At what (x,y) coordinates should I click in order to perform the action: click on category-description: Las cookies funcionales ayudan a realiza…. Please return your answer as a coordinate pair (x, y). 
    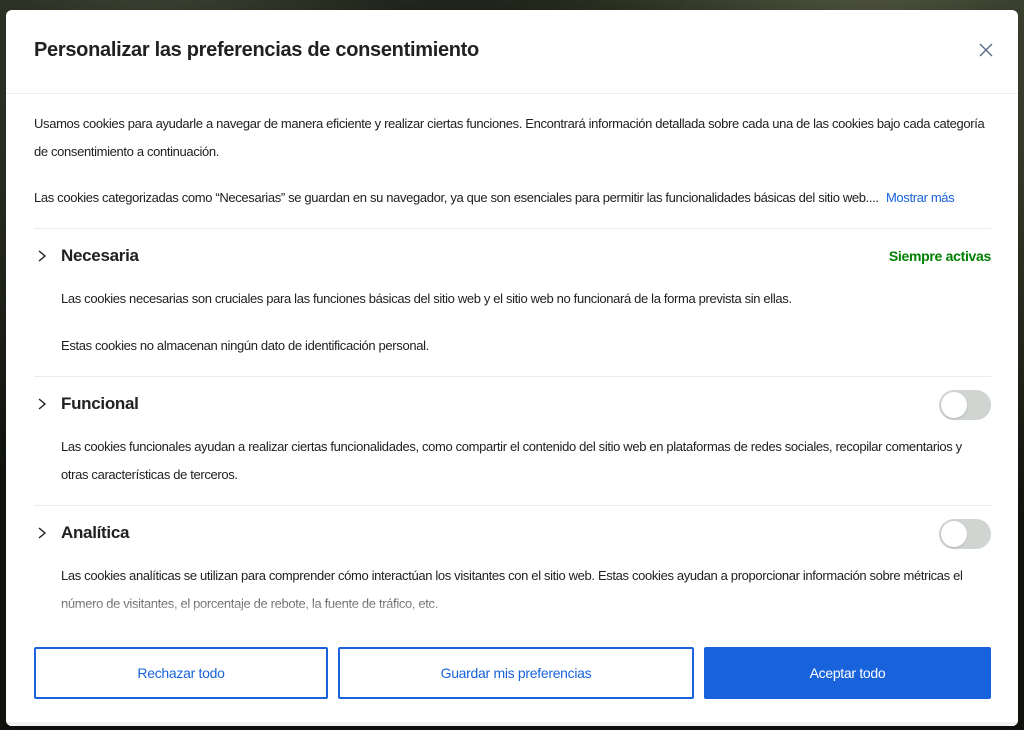
    Looking at the image, I should click on (512, 469).